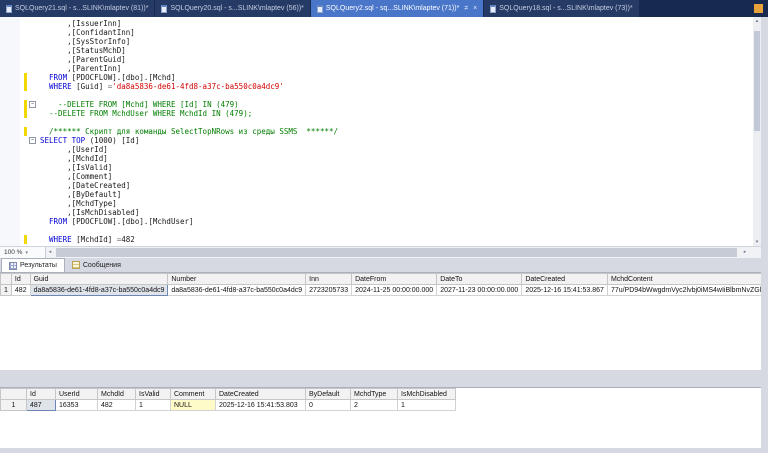 This screenshot has height=453, width=768. What do you see at coordinates (757, 131) in the screenshot?
I see `editor-vertical-scrollbar: ▴ ▾` at bounding box center [757, 131].